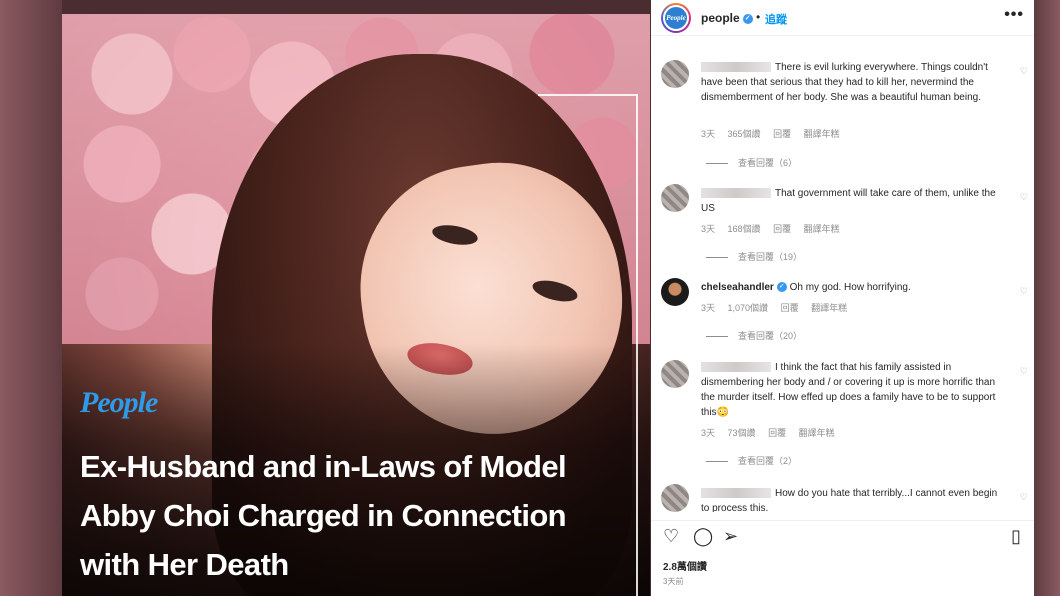 The width and height of the screenshot is (1060, 596). I want to click on header-username: people ✓, so click(727, 18).